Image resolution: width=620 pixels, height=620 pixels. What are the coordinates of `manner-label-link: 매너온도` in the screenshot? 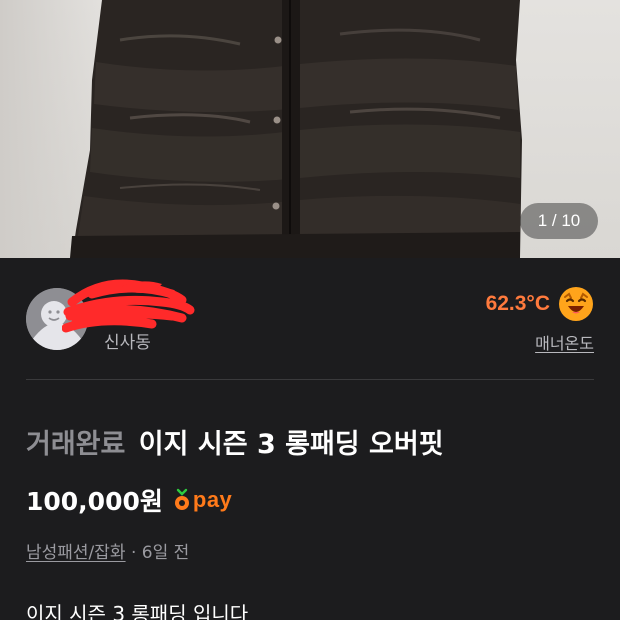 It's located at (540, 342).